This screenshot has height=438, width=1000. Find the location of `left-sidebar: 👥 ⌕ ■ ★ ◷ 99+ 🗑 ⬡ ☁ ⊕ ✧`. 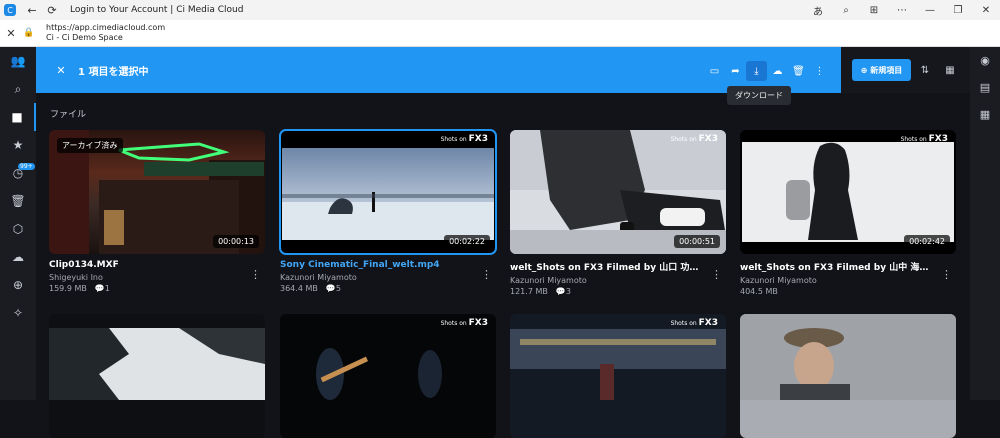

left-sidebar: 👥 ⌕ ■ ★ ◷ 99+ 🗑 ⬡ ☁ ⊕ ✧ is located at coordinates (18, 223).